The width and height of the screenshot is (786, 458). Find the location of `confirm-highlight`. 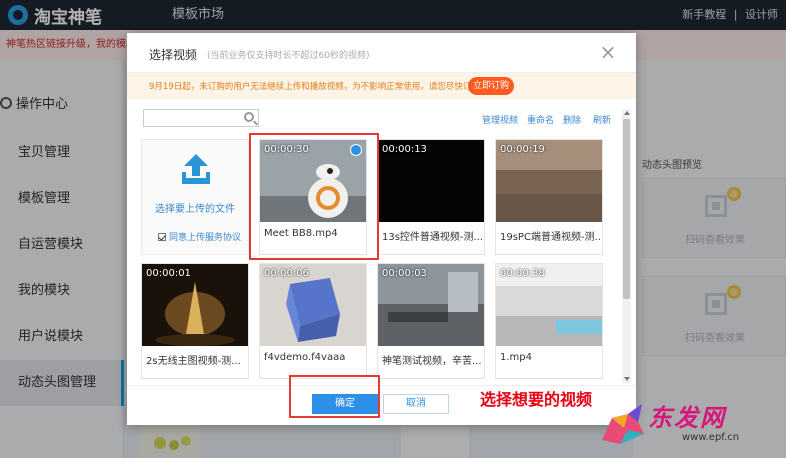

confirm-highlight is located at coordinates (334, 396).